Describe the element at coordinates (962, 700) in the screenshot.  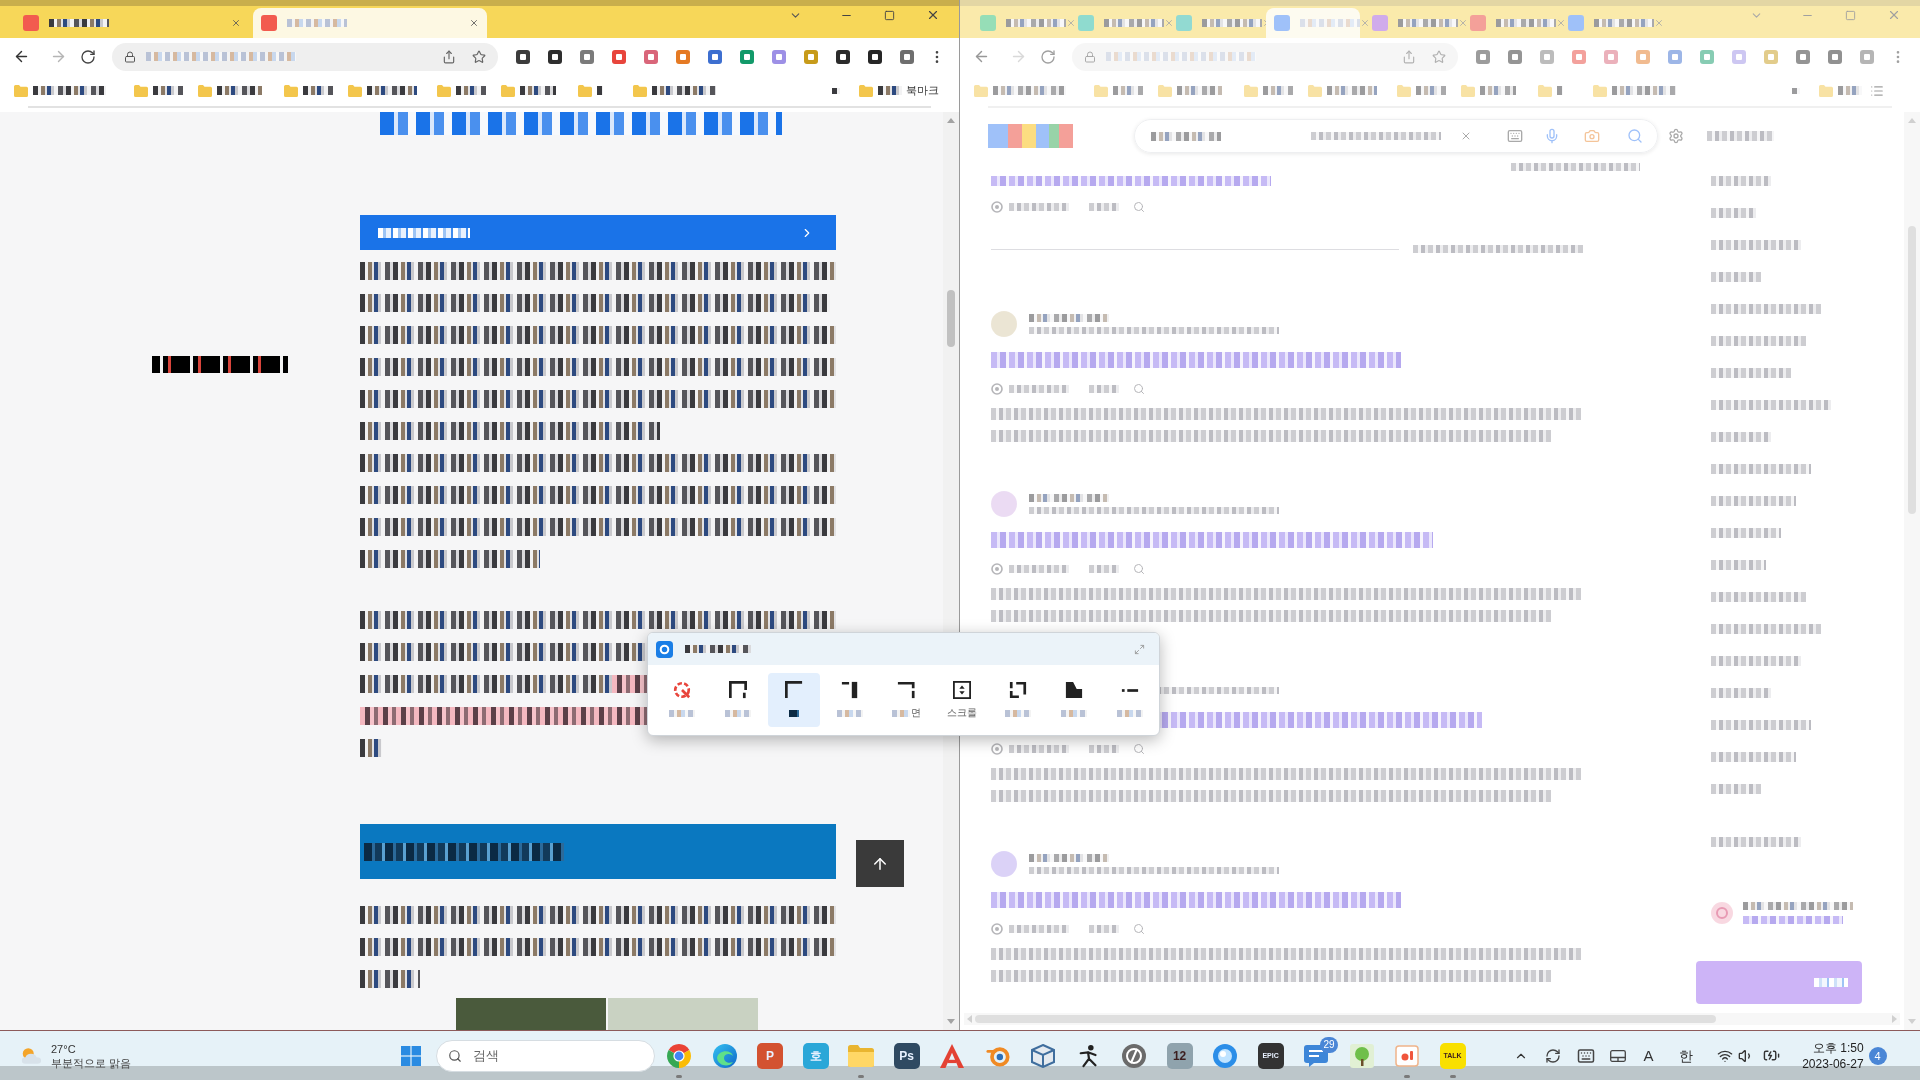
I see `snip-mode-button: 스크롤` at that location.